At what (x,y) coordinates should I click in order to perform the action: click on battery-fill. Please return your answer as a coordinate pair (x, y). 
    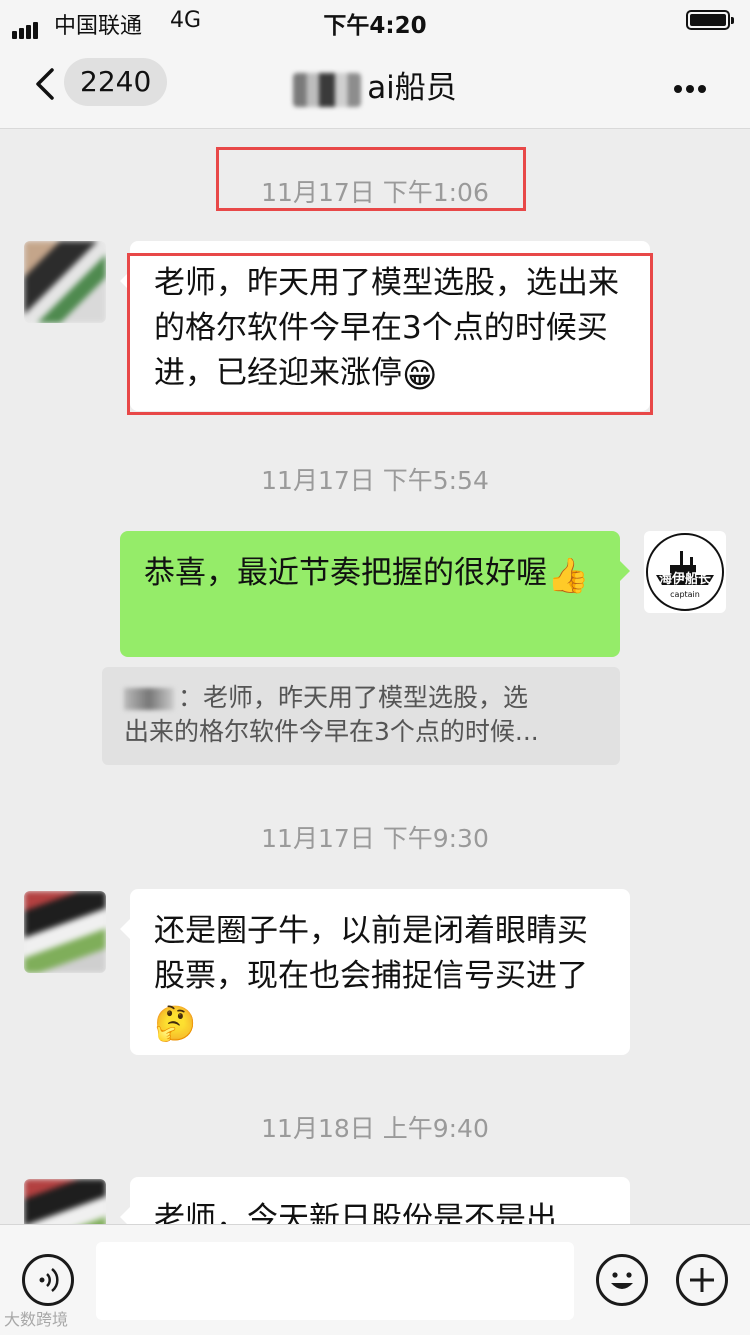
    Looking at the image, I should click on (708, 20).